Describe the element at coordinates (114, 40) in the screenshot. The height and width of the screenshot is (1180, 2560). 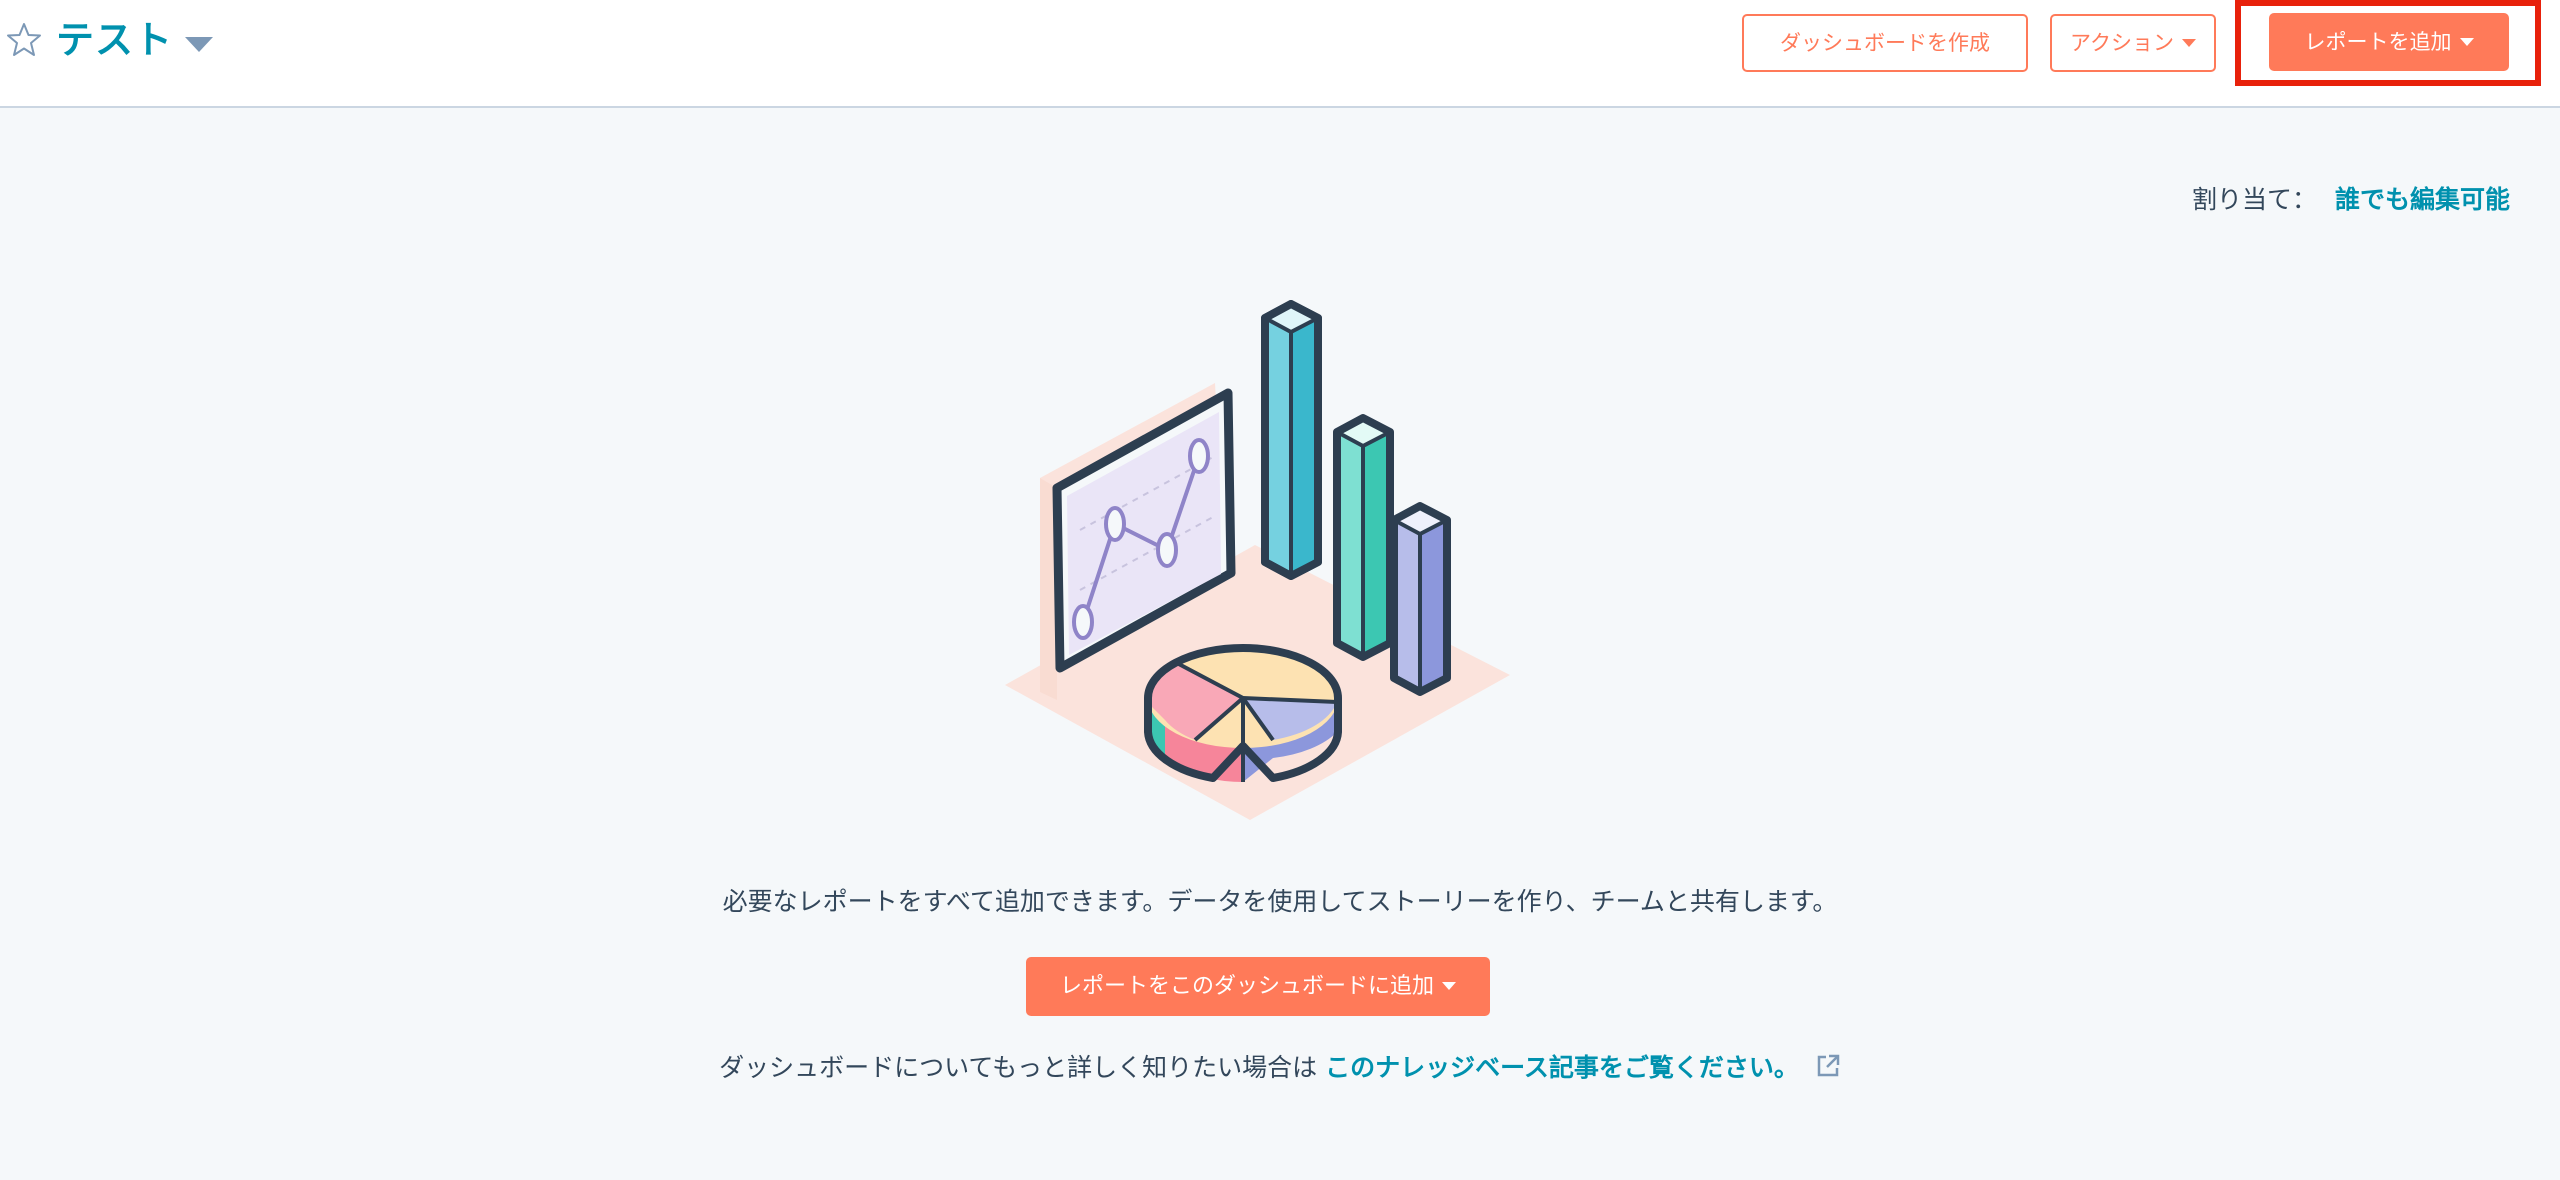
I see `dashboard-title: テスト` at that location.